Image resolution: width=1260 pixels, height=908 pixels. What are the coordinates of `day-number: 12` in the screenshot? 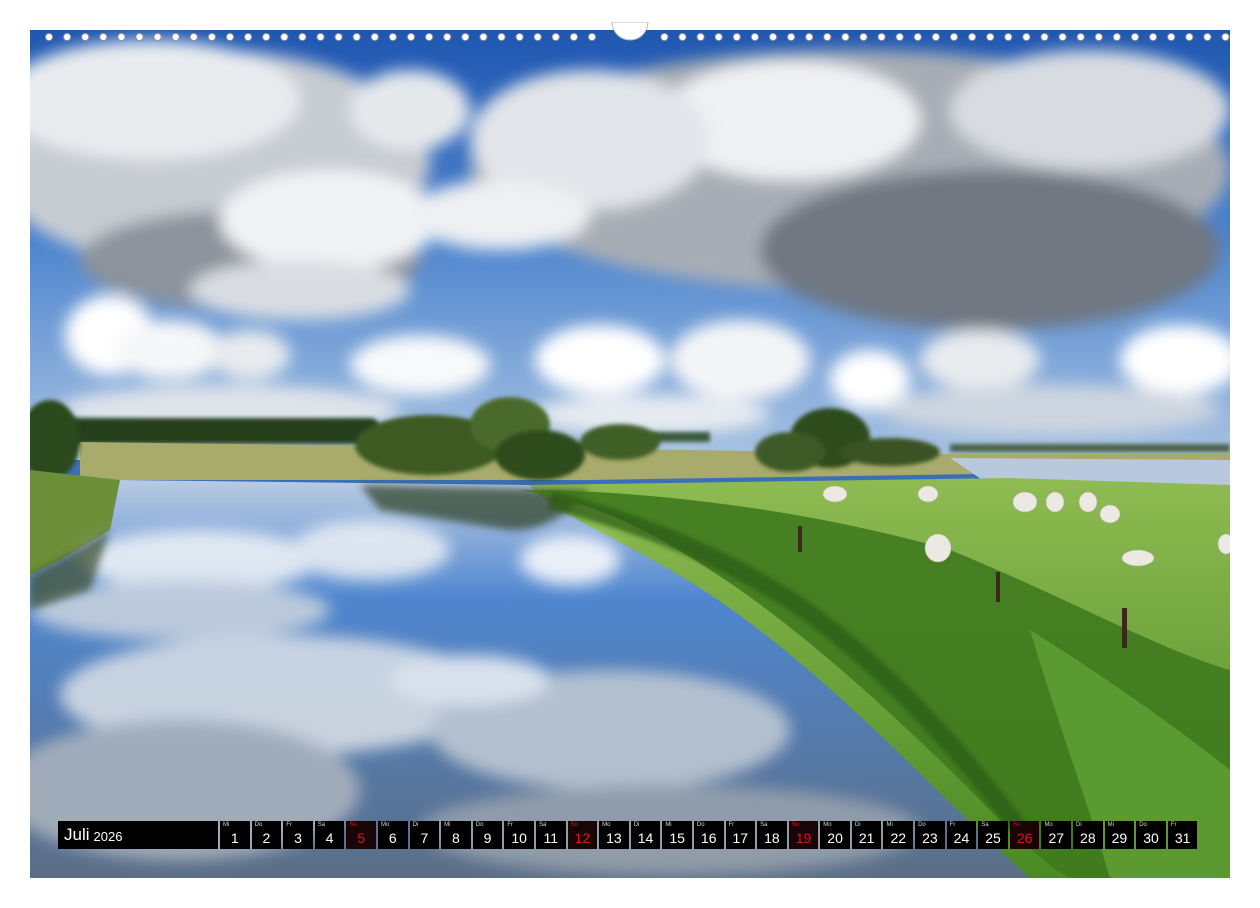 It's located at (582, 838).